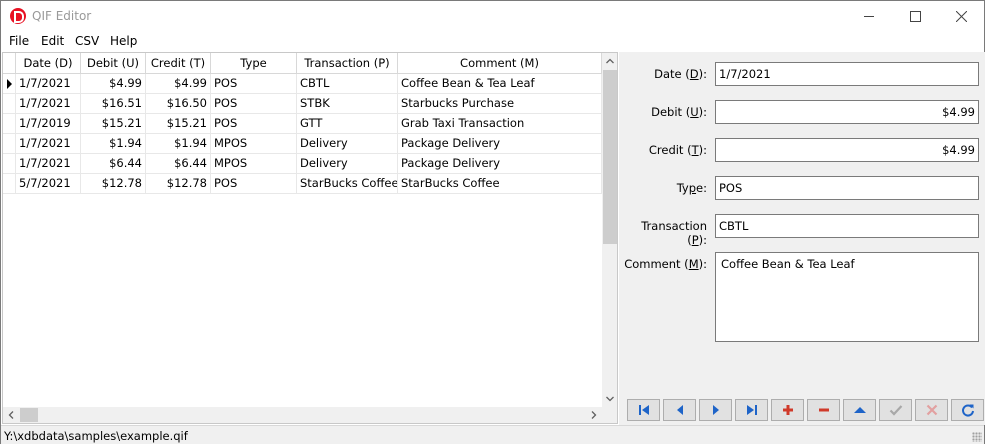  What do you see at coordinates (178, 104) in the screenshot?
I see `cell-credit: $16.50` at bounding box center [178, 104].